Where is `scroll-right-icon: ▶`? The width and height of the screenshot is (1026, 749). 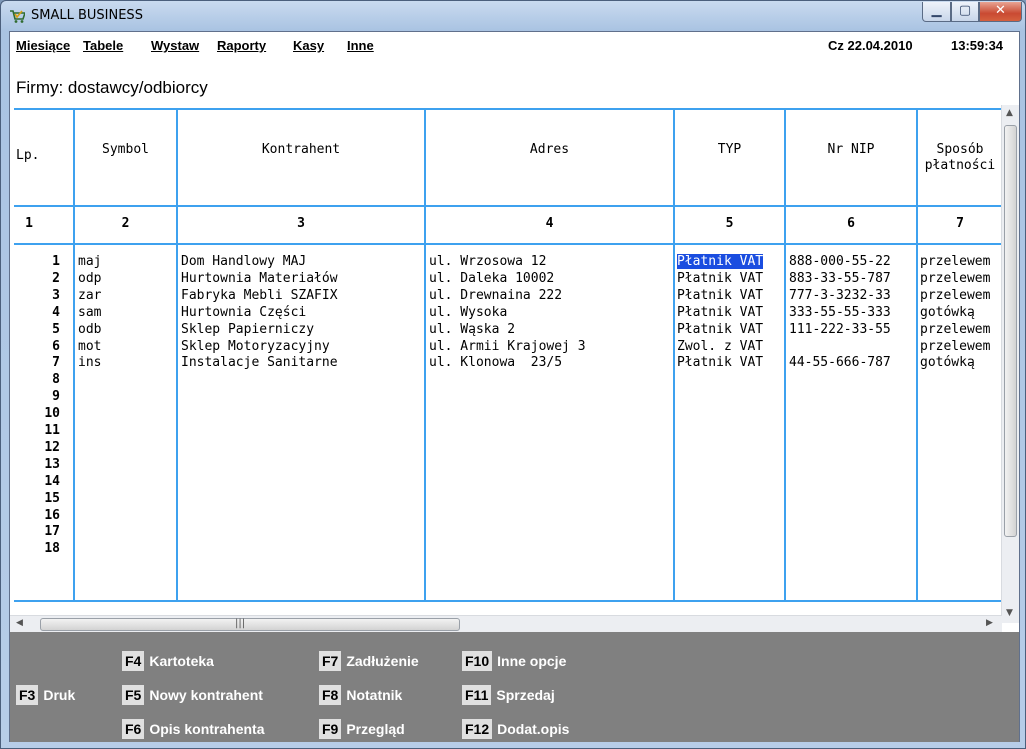
scroll-right-icon: ▶ is located at coordinates (989, 623).